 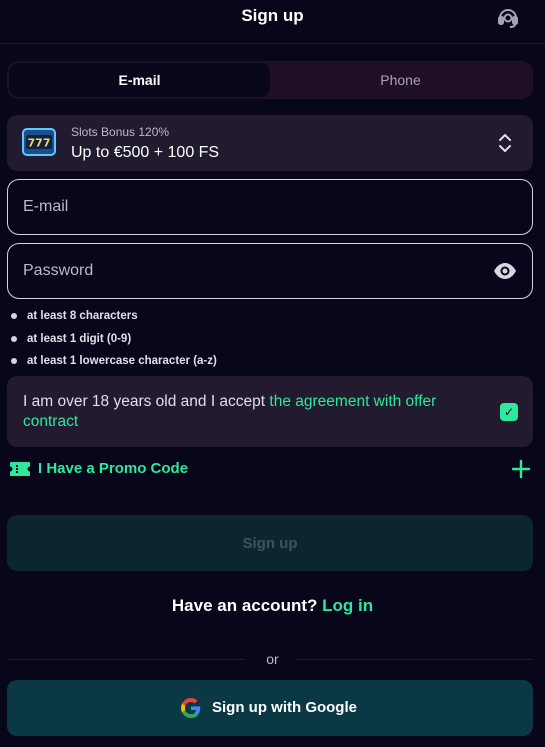 What do you see at coordinates (270, 470) in the screenshot?
I see `promo-code-toggle: I Have a Promo Code` at bounding box center [270, 470].